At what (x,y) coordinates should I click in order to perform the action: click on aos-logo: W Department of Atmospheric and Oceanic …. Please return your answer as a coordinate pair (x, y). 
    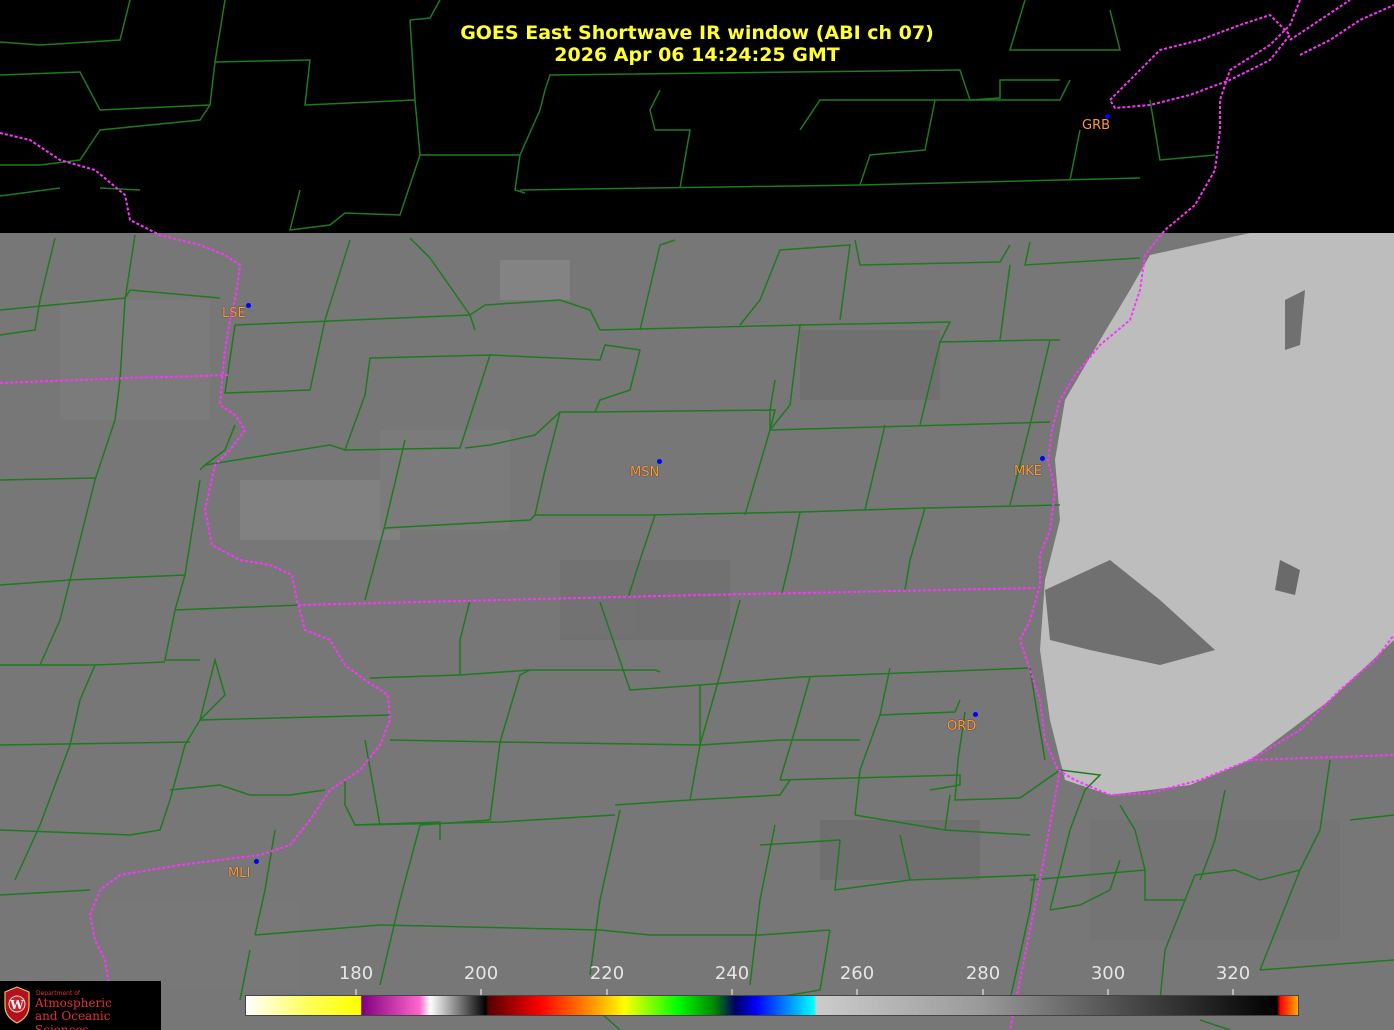
    Looking at the image, I should click on (80, 1005).